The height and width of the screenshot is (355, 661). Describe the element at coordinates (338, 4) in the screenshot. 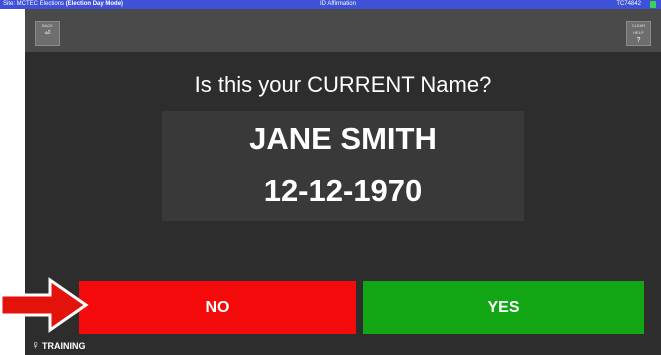

I see `screen-title: ID Affirmation` at that location.